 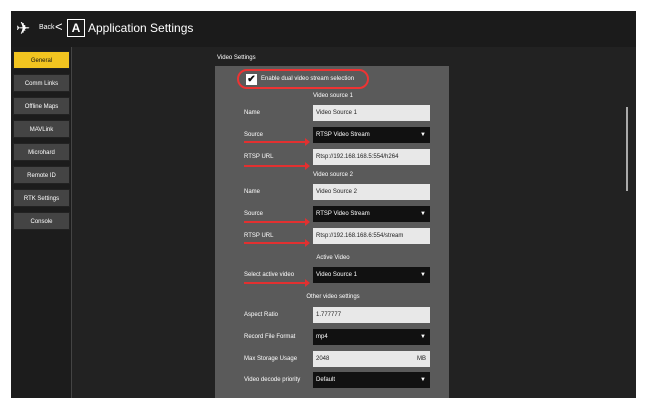 What do you see at coordinates (371, 337) in the screenshot?
I see `record-format-select: mp4 ▼` at bounding box center [371, 337].